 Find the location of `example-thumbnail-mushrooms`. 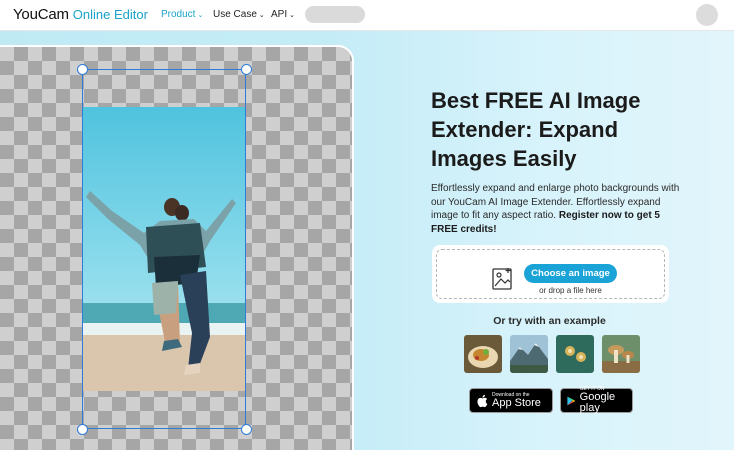

example-thumbnail-mushrooms is located at coordinates (621, 354).